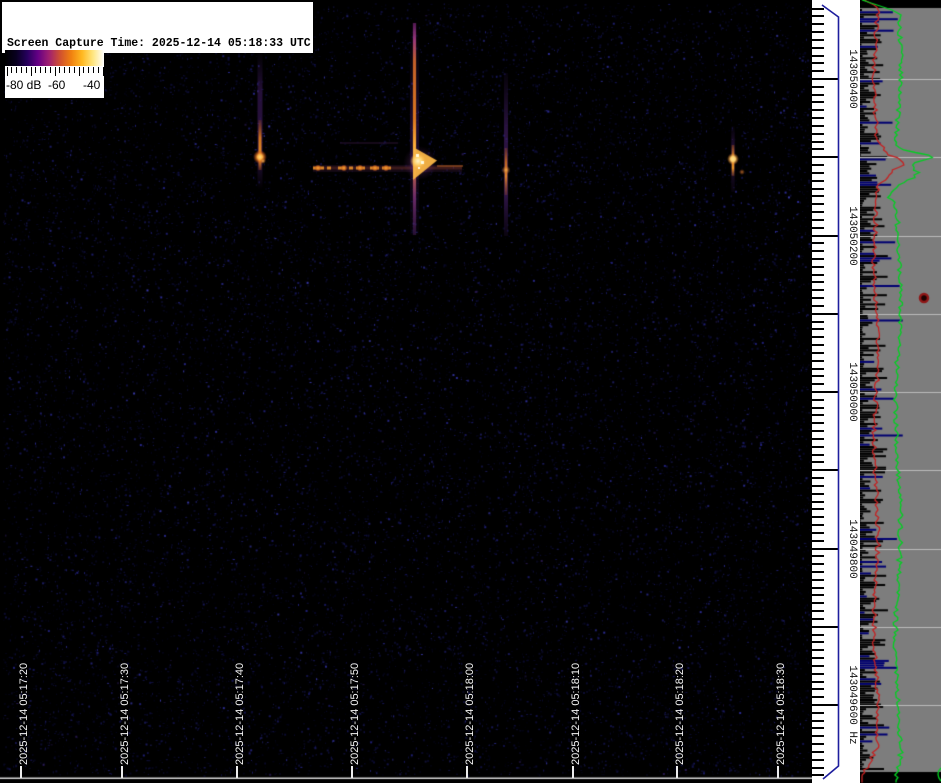 The image size is (941, 783). What do you see at coordinates (92, 85) in the screenshot?
I see `colorbar-label-max: -40` at bounding box center [92, 85].